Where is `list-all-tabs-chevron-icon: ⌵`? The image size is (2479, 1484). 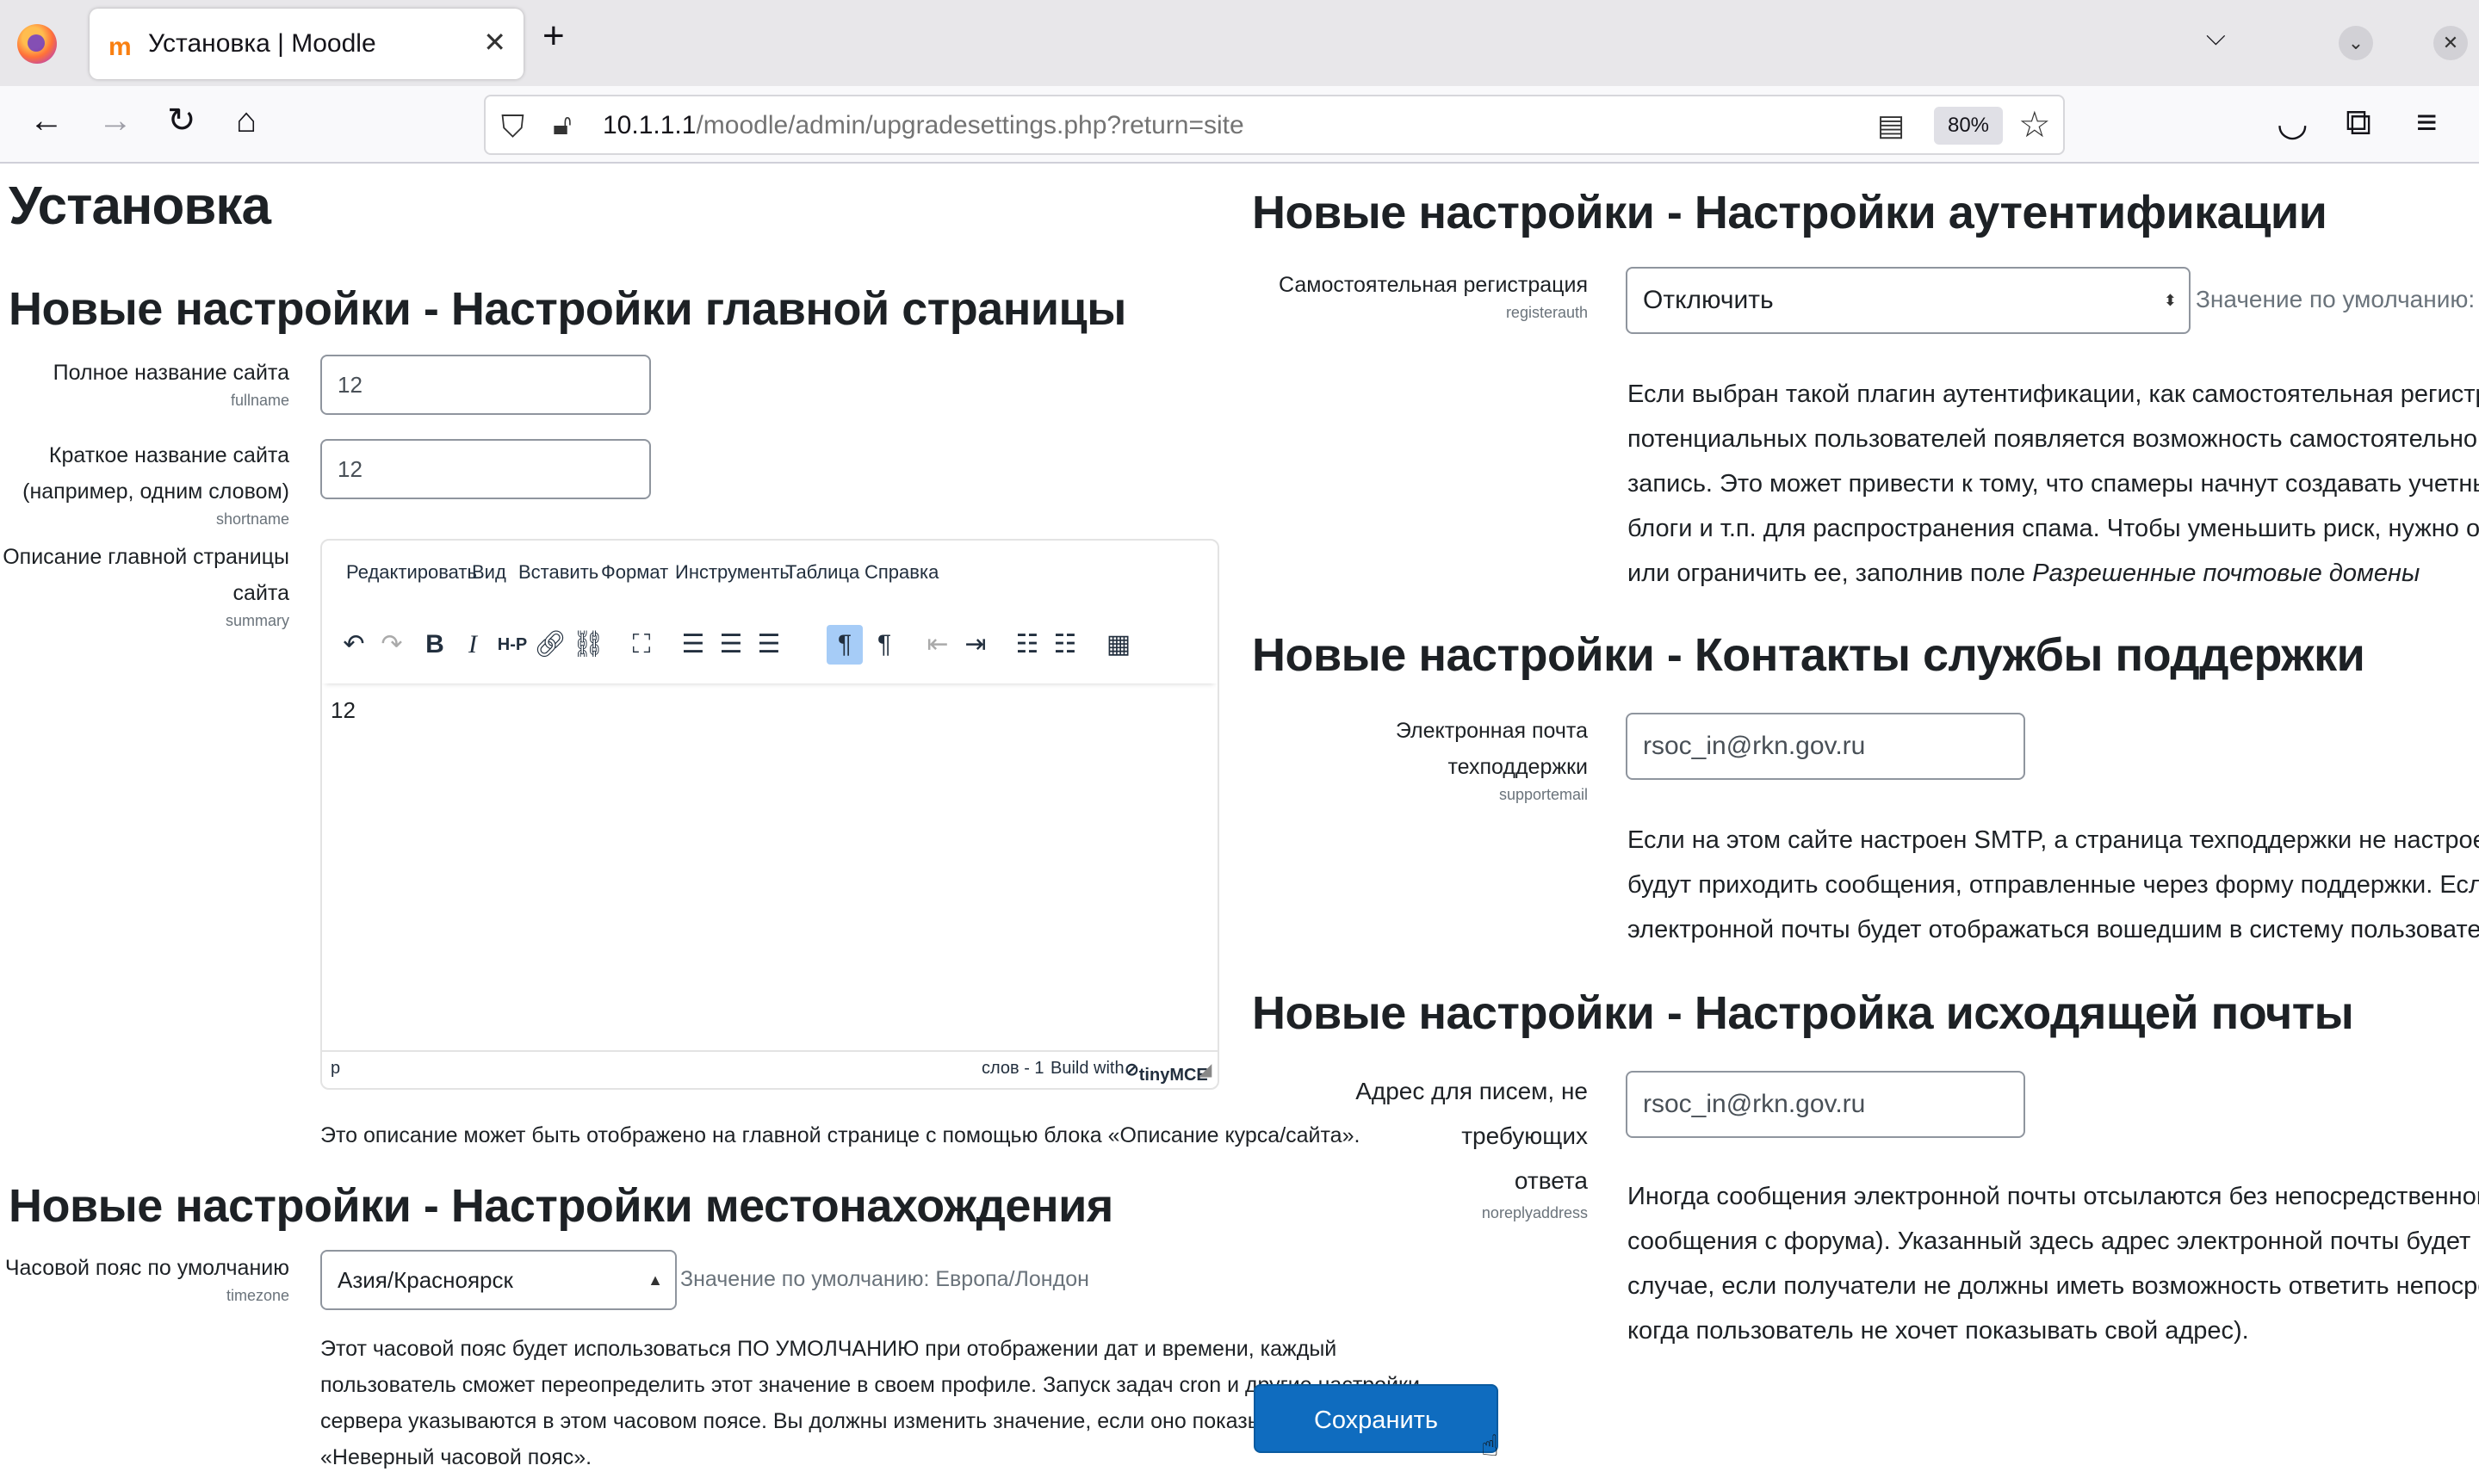 list-all-tabs-chevron-icon: ⌵ is located at coordinates (2216, 37).